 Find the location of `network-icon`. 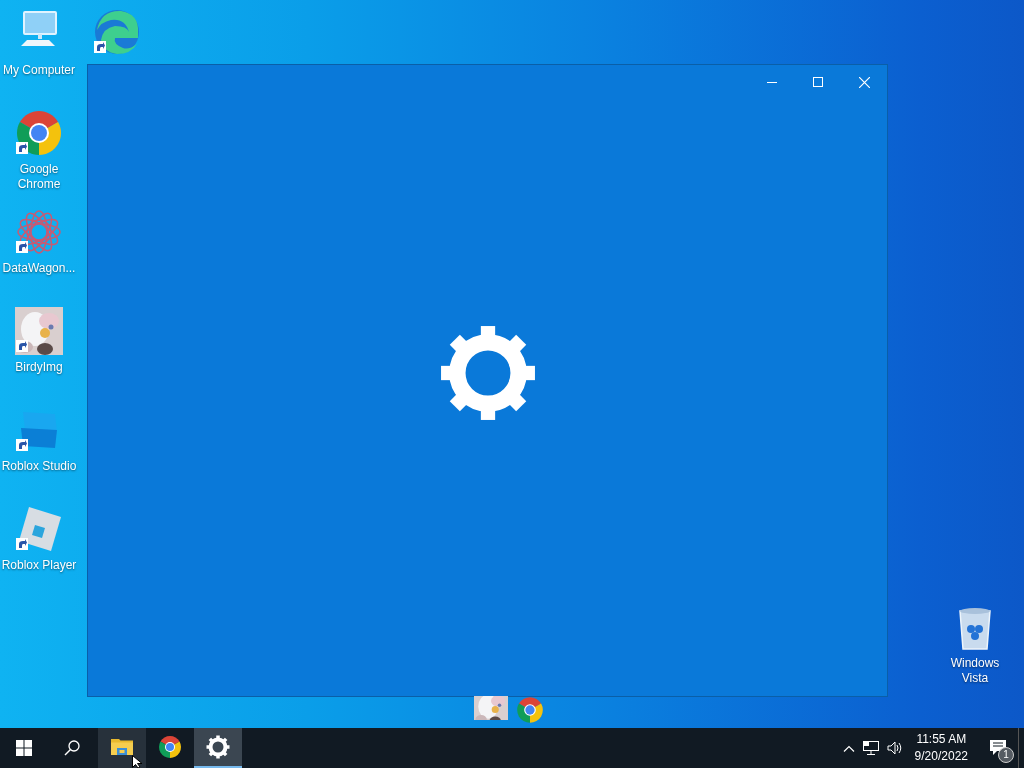

network-icon is located at coordinates (870, 748).